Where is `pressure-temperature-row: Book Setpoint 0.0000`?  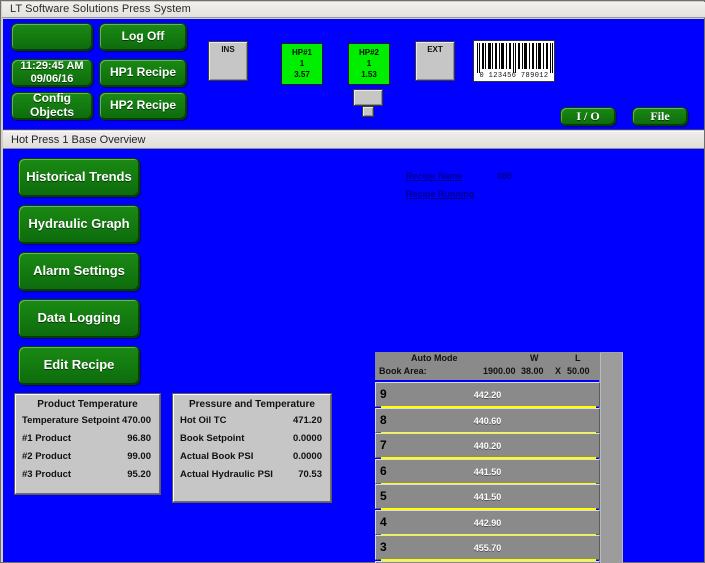 pressure-temperature-row: Book Setpoint 0.0000 is located at coordinates (252, 439).